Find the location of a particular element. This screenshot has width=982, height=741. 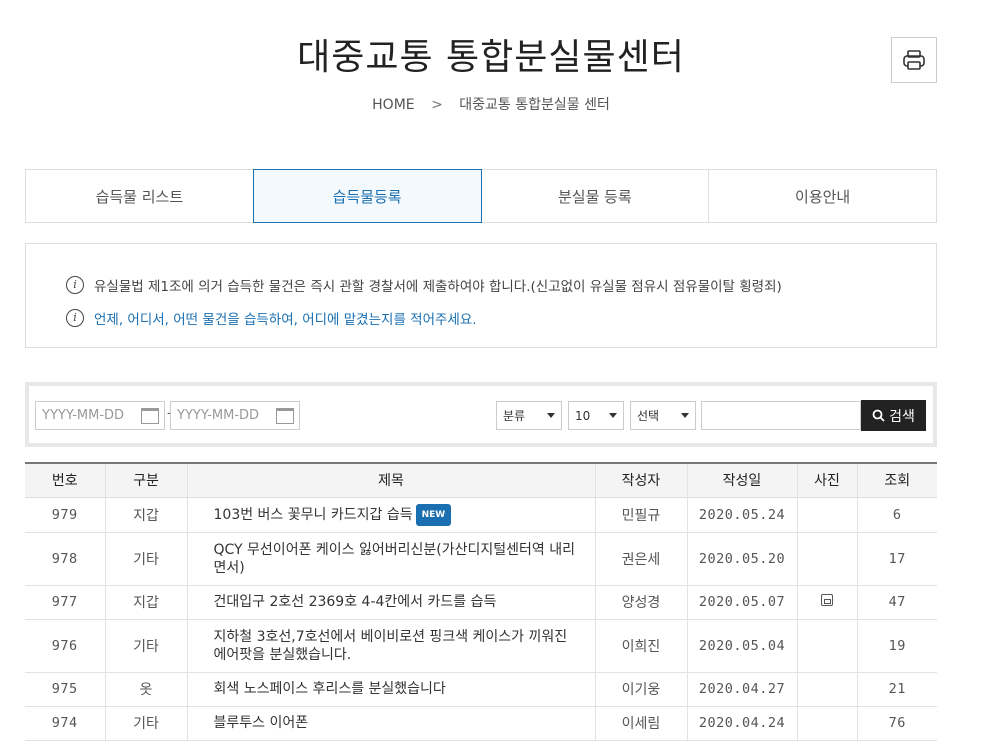

photo-attached-icon is located at coordinates (827, 600).